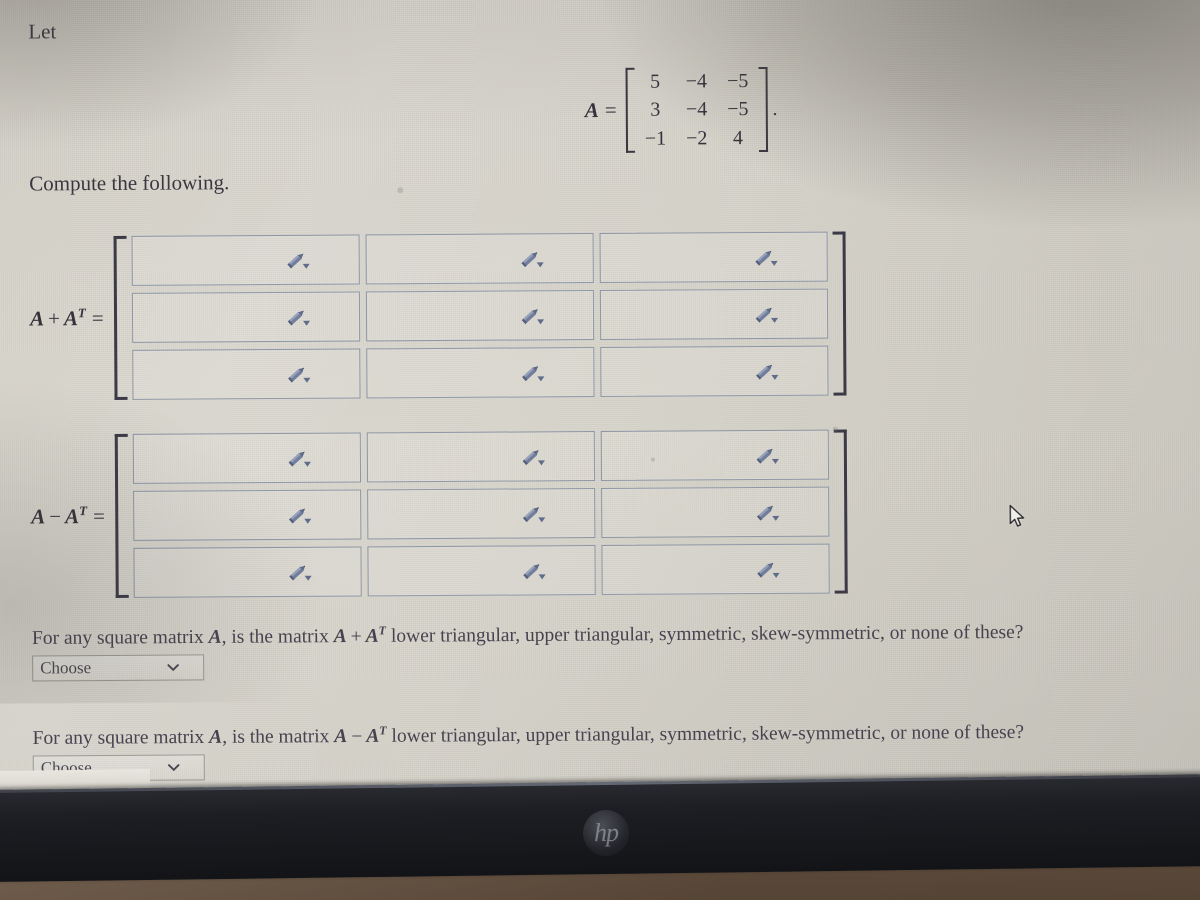 This screenshot has width=1200, height=900. What do you see at coordinates (277, 637) in the screenshot?
I see `question-middle: , is the matrix` at bounding box center [277, 637].